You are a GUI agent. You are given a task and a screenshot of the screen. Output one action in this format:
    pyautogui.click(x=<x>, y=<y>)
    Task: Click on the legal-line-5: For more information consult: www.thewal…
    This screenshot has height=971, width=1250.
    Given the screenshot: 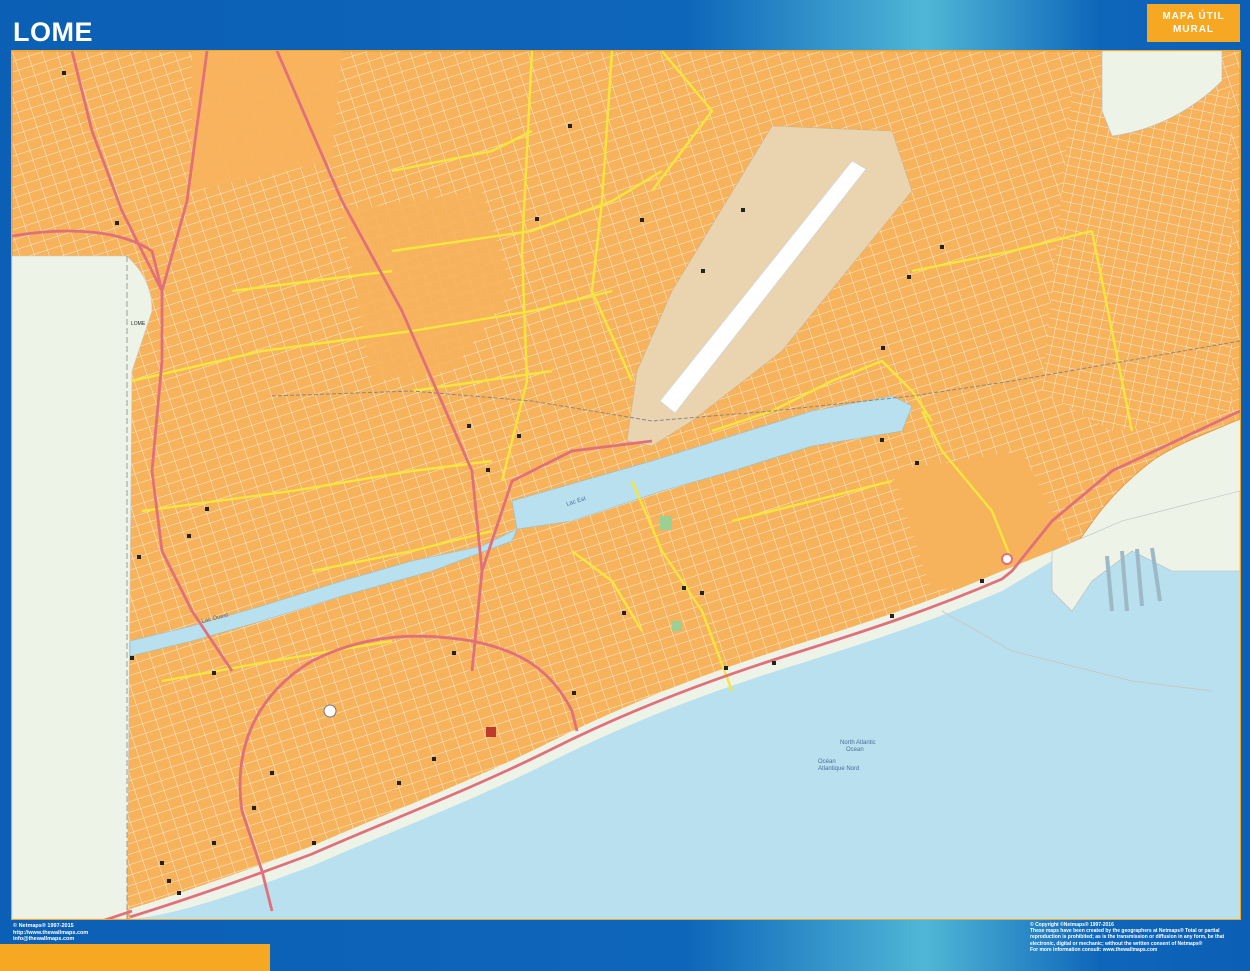 What is the action you would take?
    pyautogui.click(x=1094, y=949)
    